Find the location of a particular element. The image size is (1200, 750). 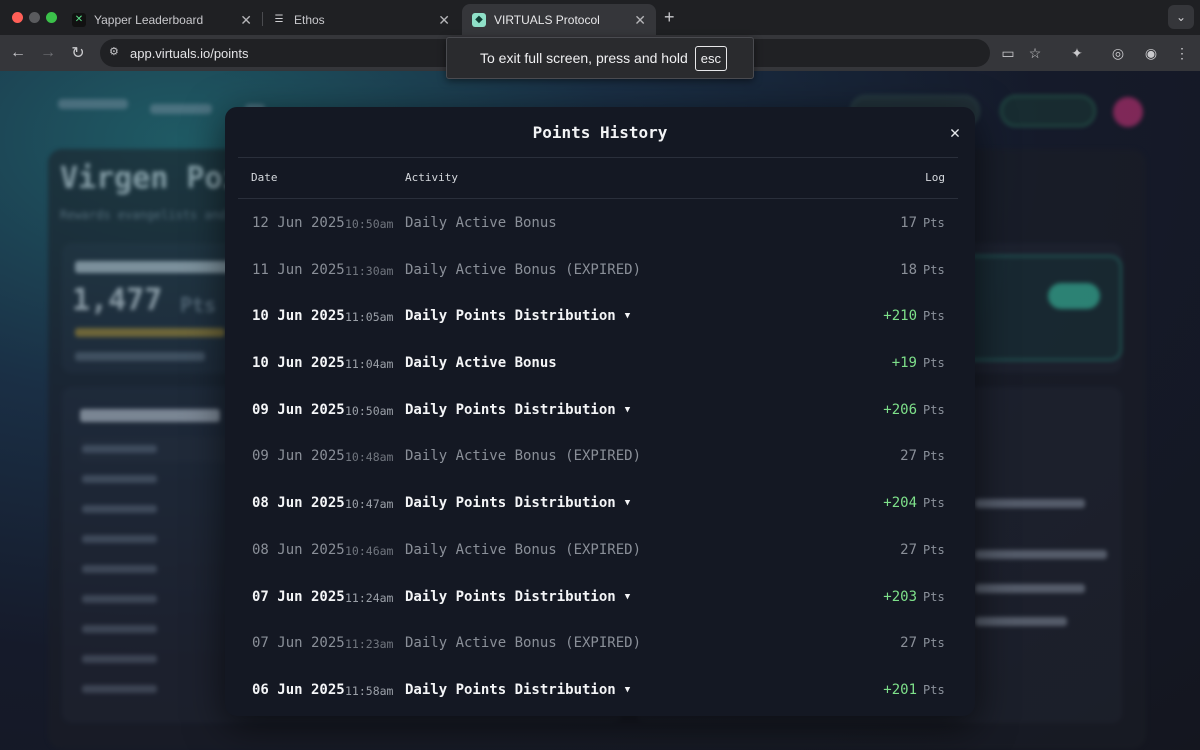

row-time: 10:47am is located at coordinates (369, 504).